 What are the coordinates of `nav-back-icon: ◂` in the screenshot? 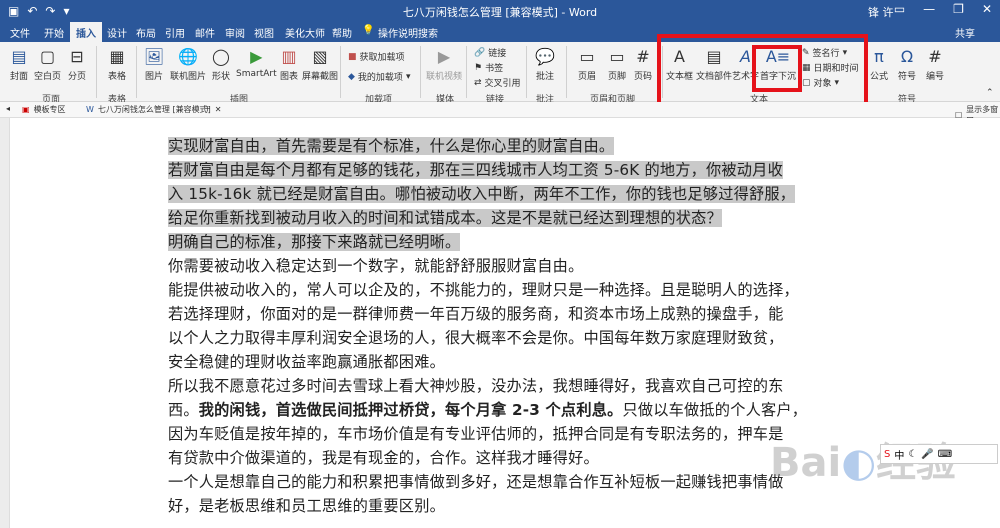 It's located at (8, 108).